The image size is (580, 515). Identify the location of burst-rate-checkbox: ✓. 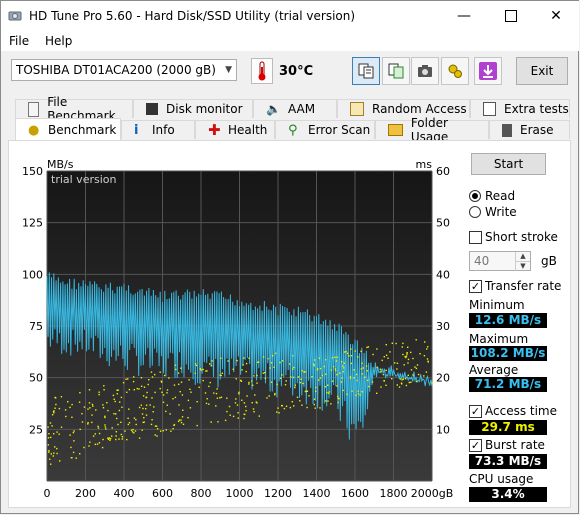
(475, 445).